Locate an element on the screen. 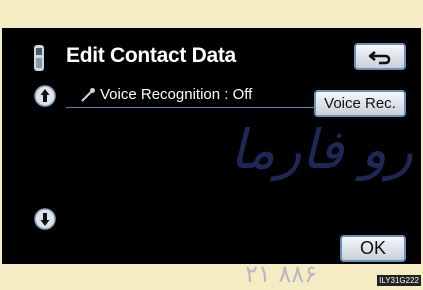 This screenshot has height=290, width=423. ok-button: OK is located at coordinates (373, 248).